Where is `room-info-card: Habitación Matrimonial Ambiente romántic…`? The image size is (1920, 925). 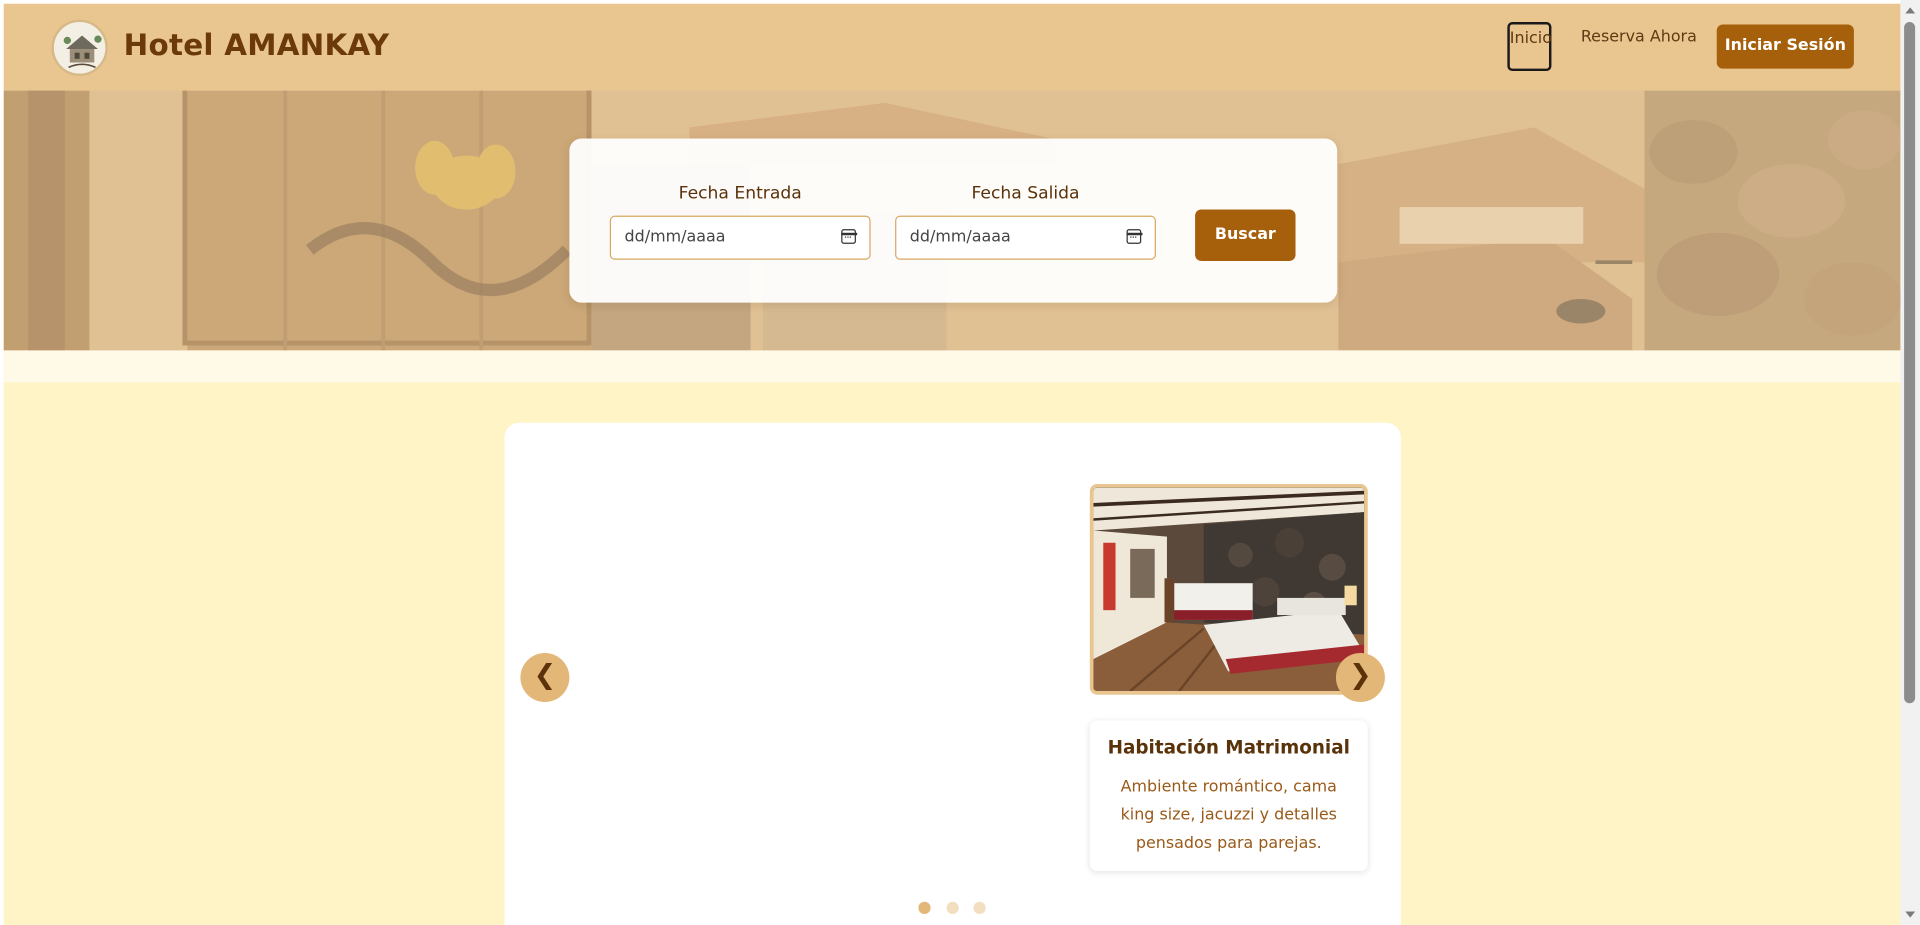
room-info-card: Habitación Matrimonial Ambiente romántic… is located at coordinates (1228, 796).